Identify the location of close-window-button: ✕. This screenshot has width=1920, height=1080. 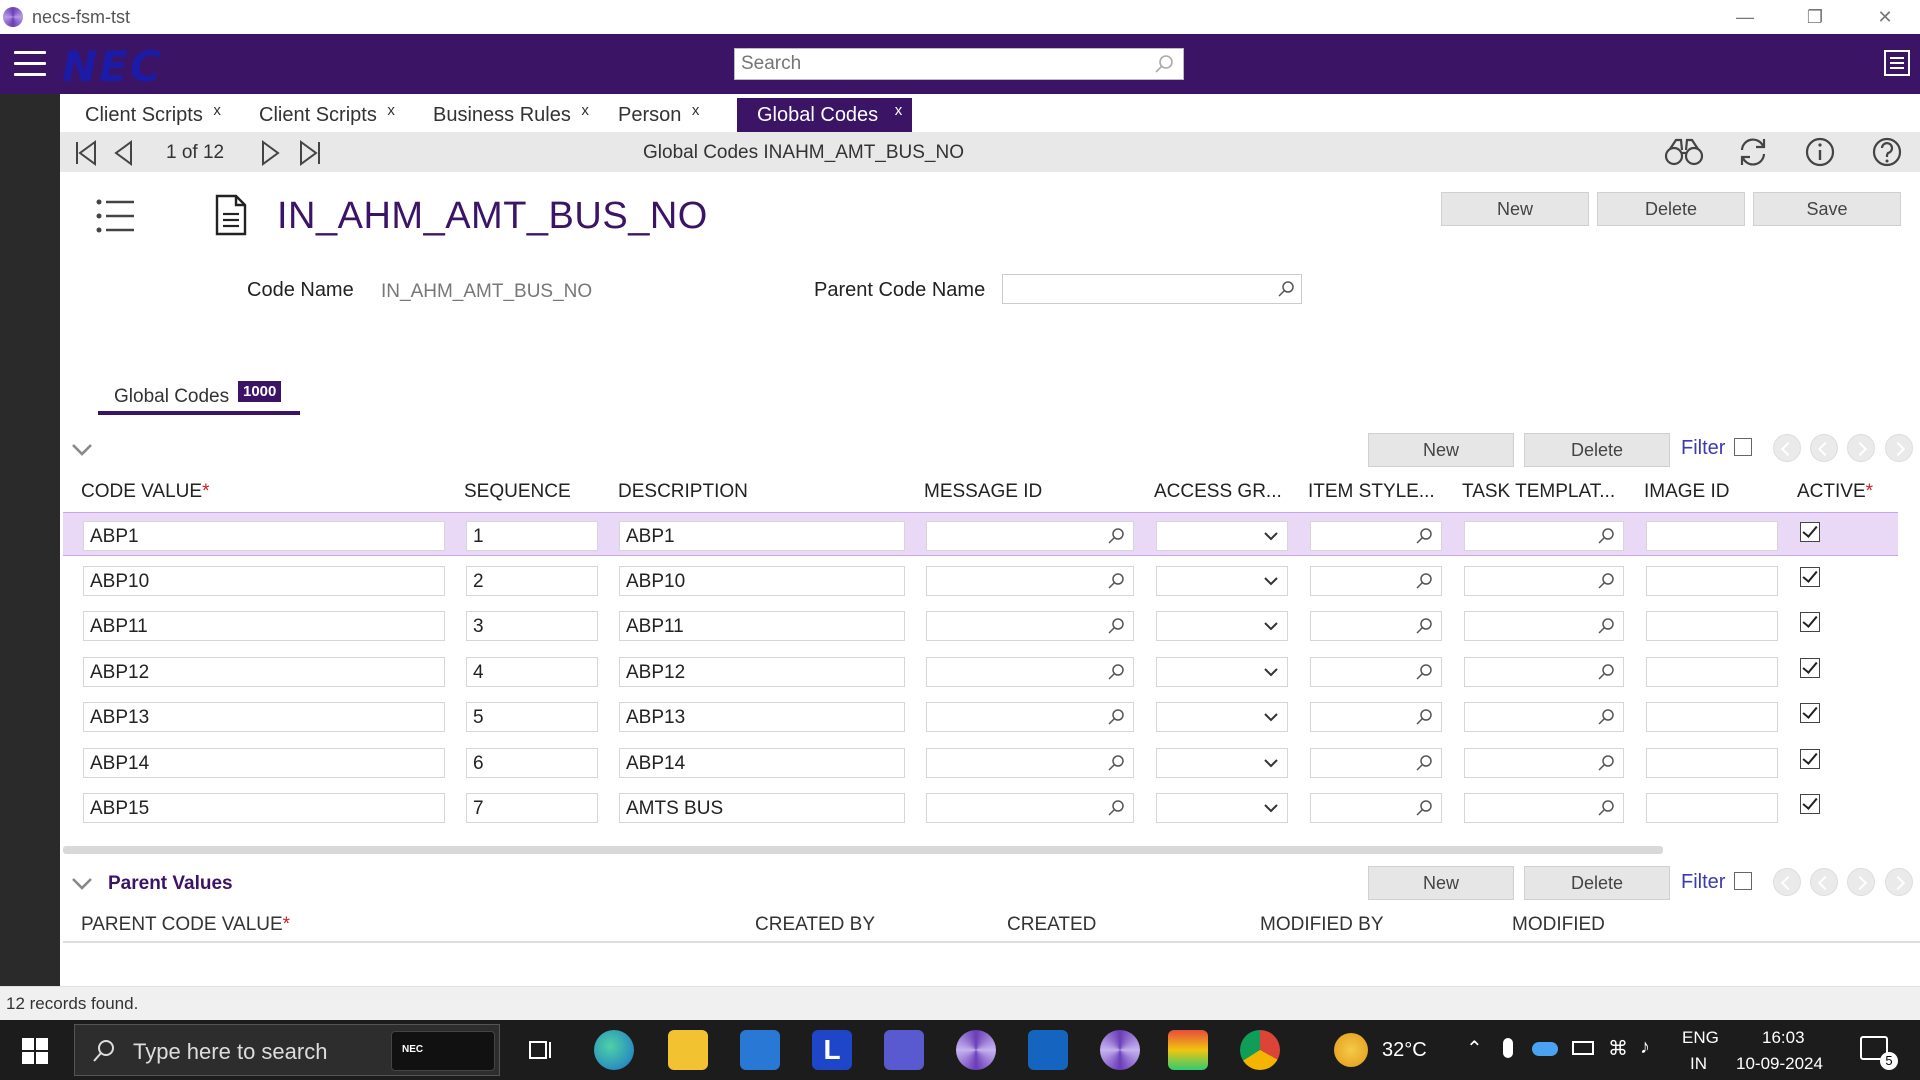
(1885, 17).